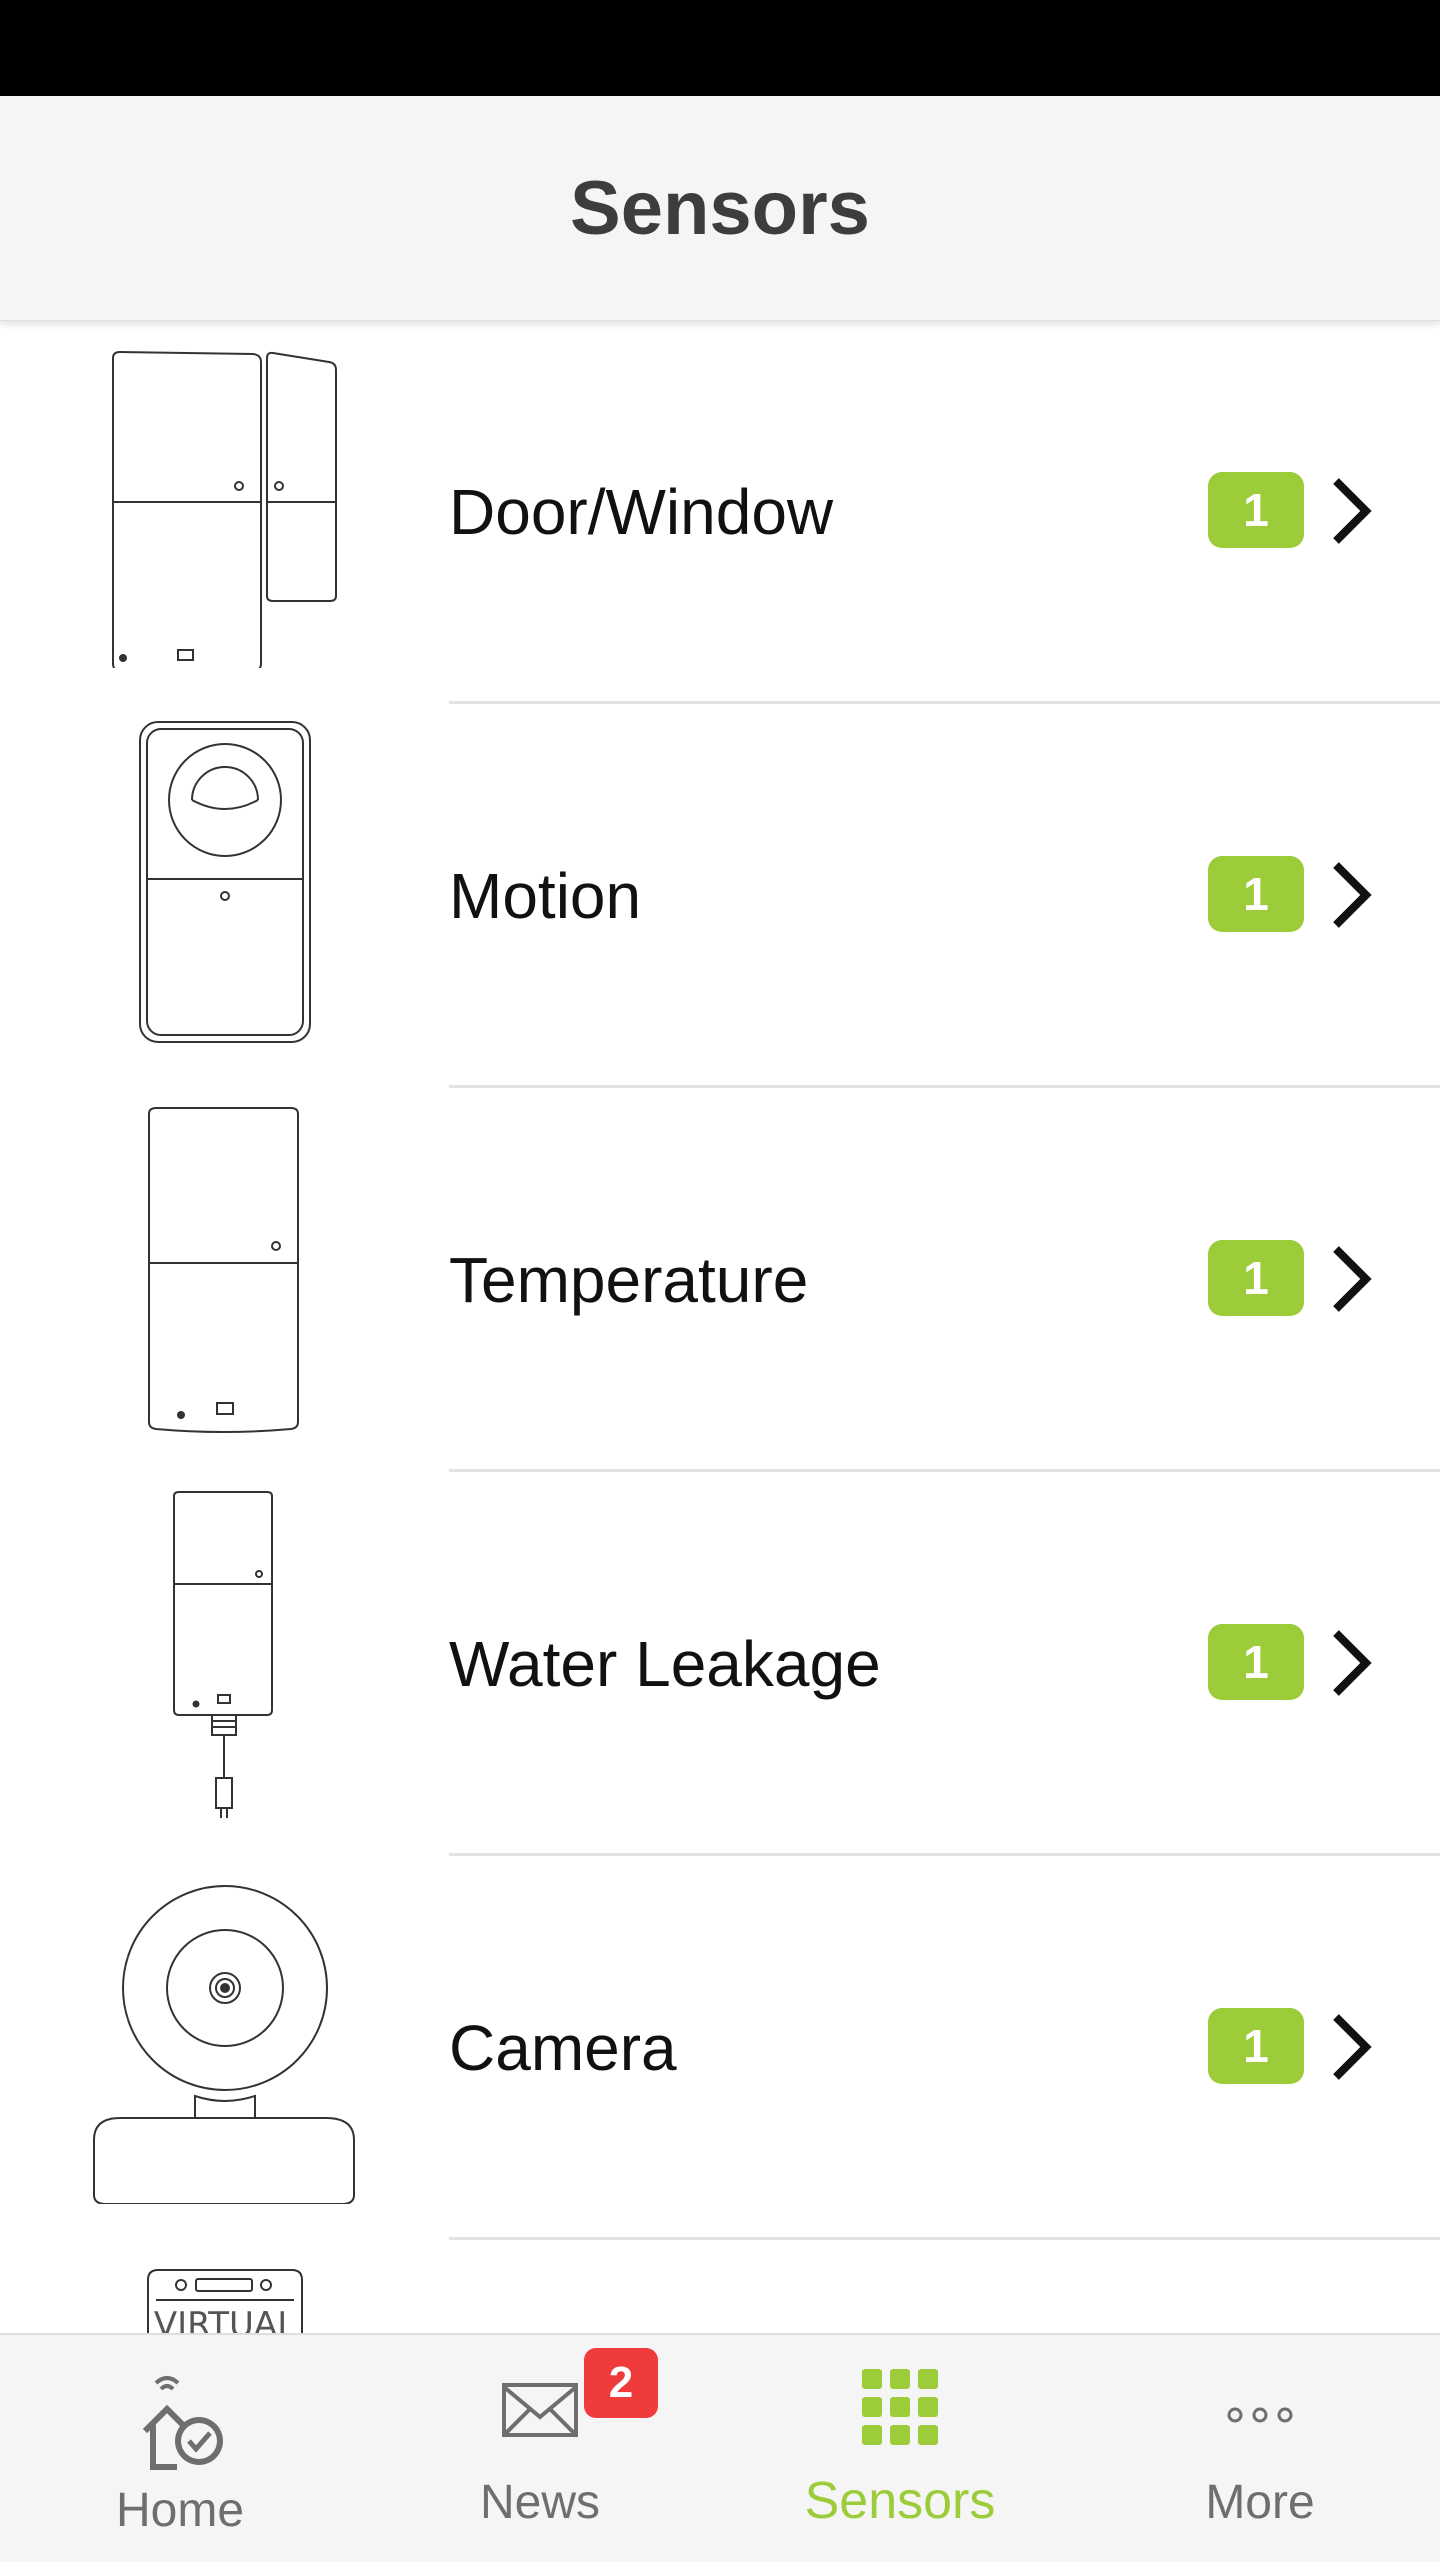 This screenshot has height=2562, width=1440. Describe the element at coordinates (720, 48) in the screenshot. I see `status-bar` at that location.